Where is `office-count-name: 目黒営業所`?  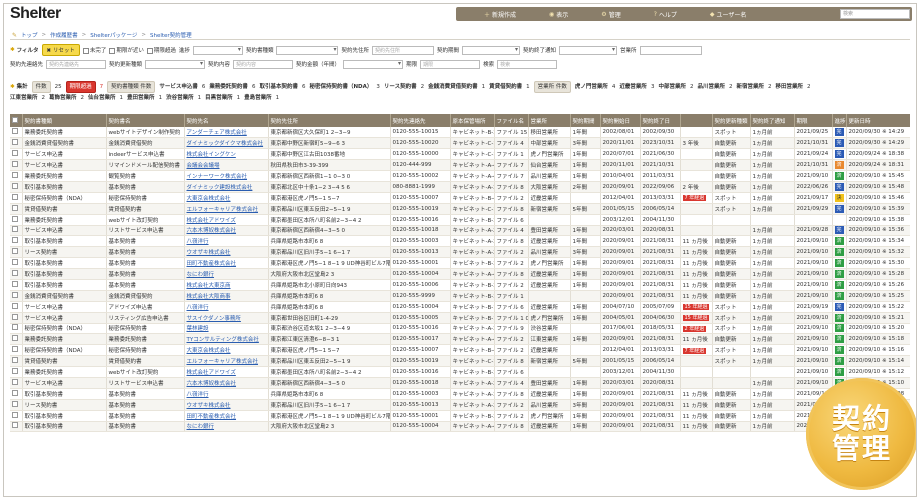
office-count-name: 目黒営業所 is located at coordinates (219, 98).